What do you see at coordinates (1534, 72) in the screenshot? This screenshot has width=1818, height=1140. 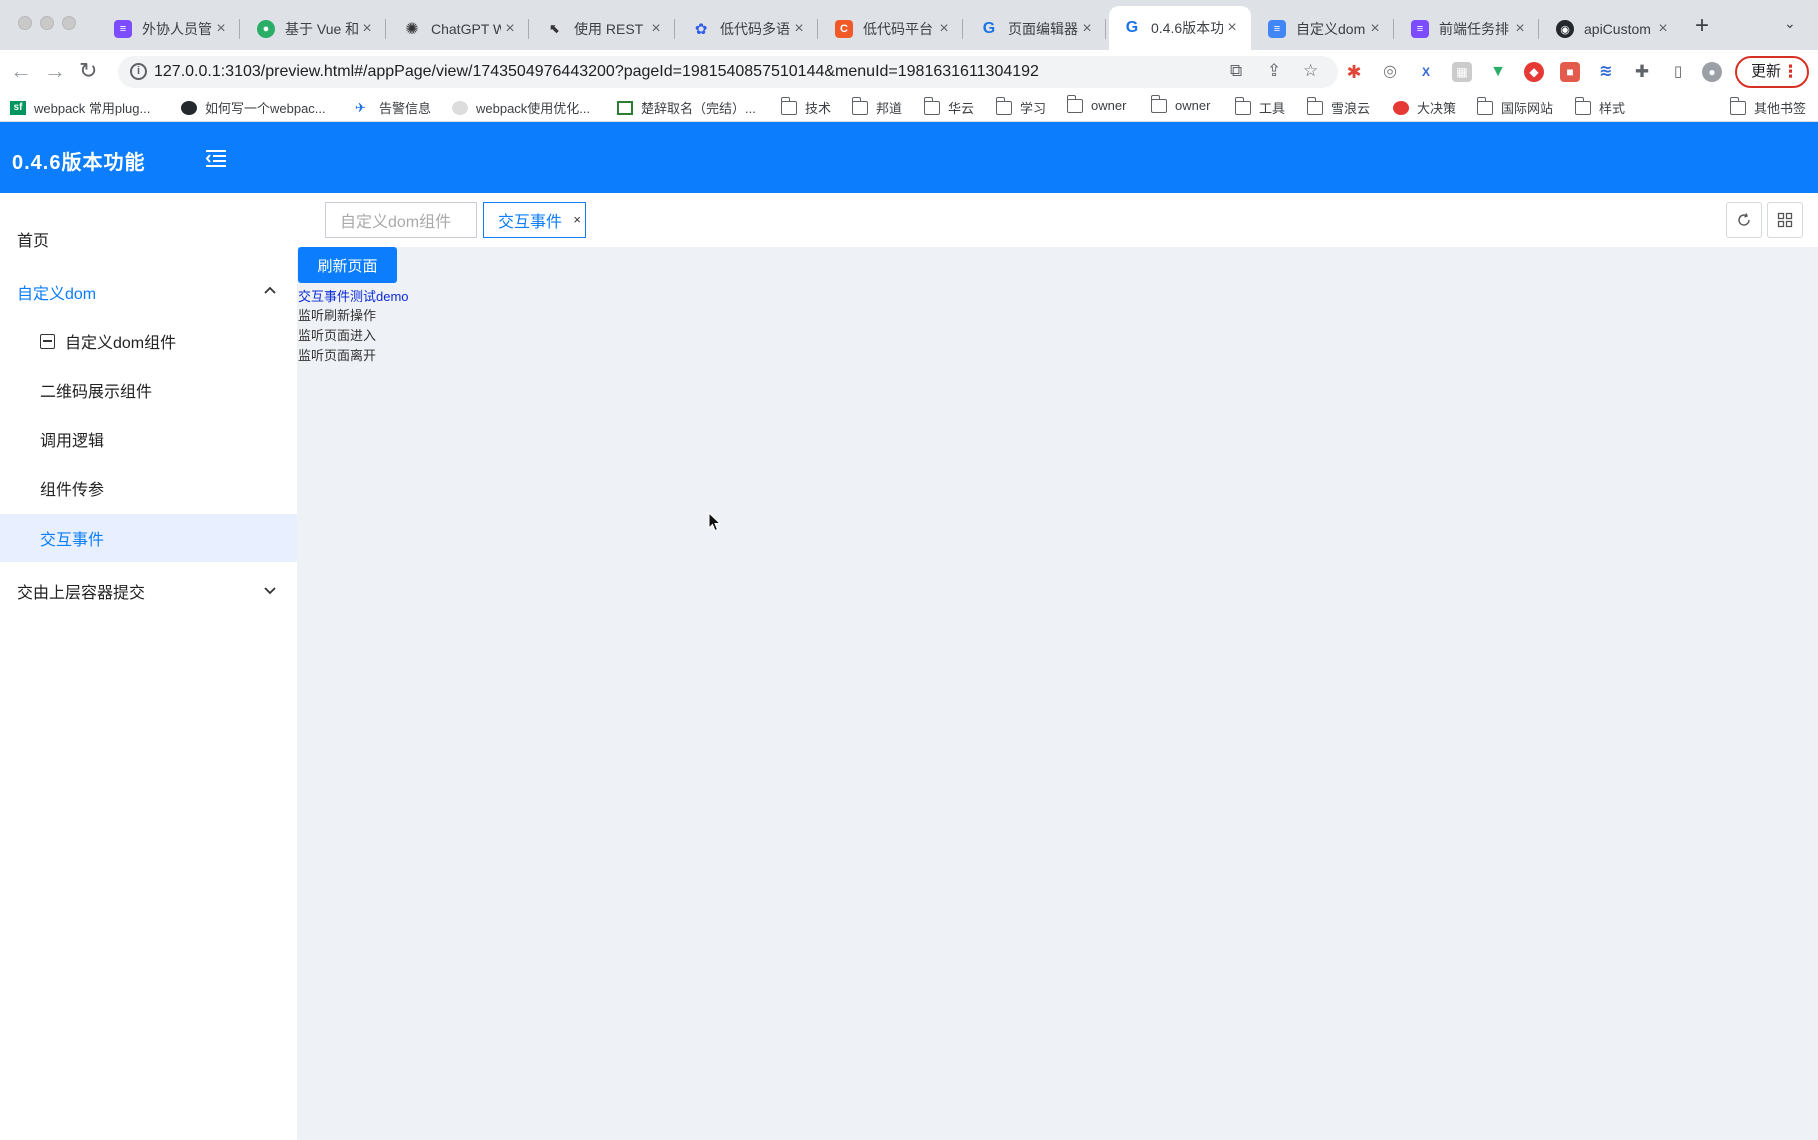 I see `extension-shield-icon: ◆` at bounding box center [1534, 72].